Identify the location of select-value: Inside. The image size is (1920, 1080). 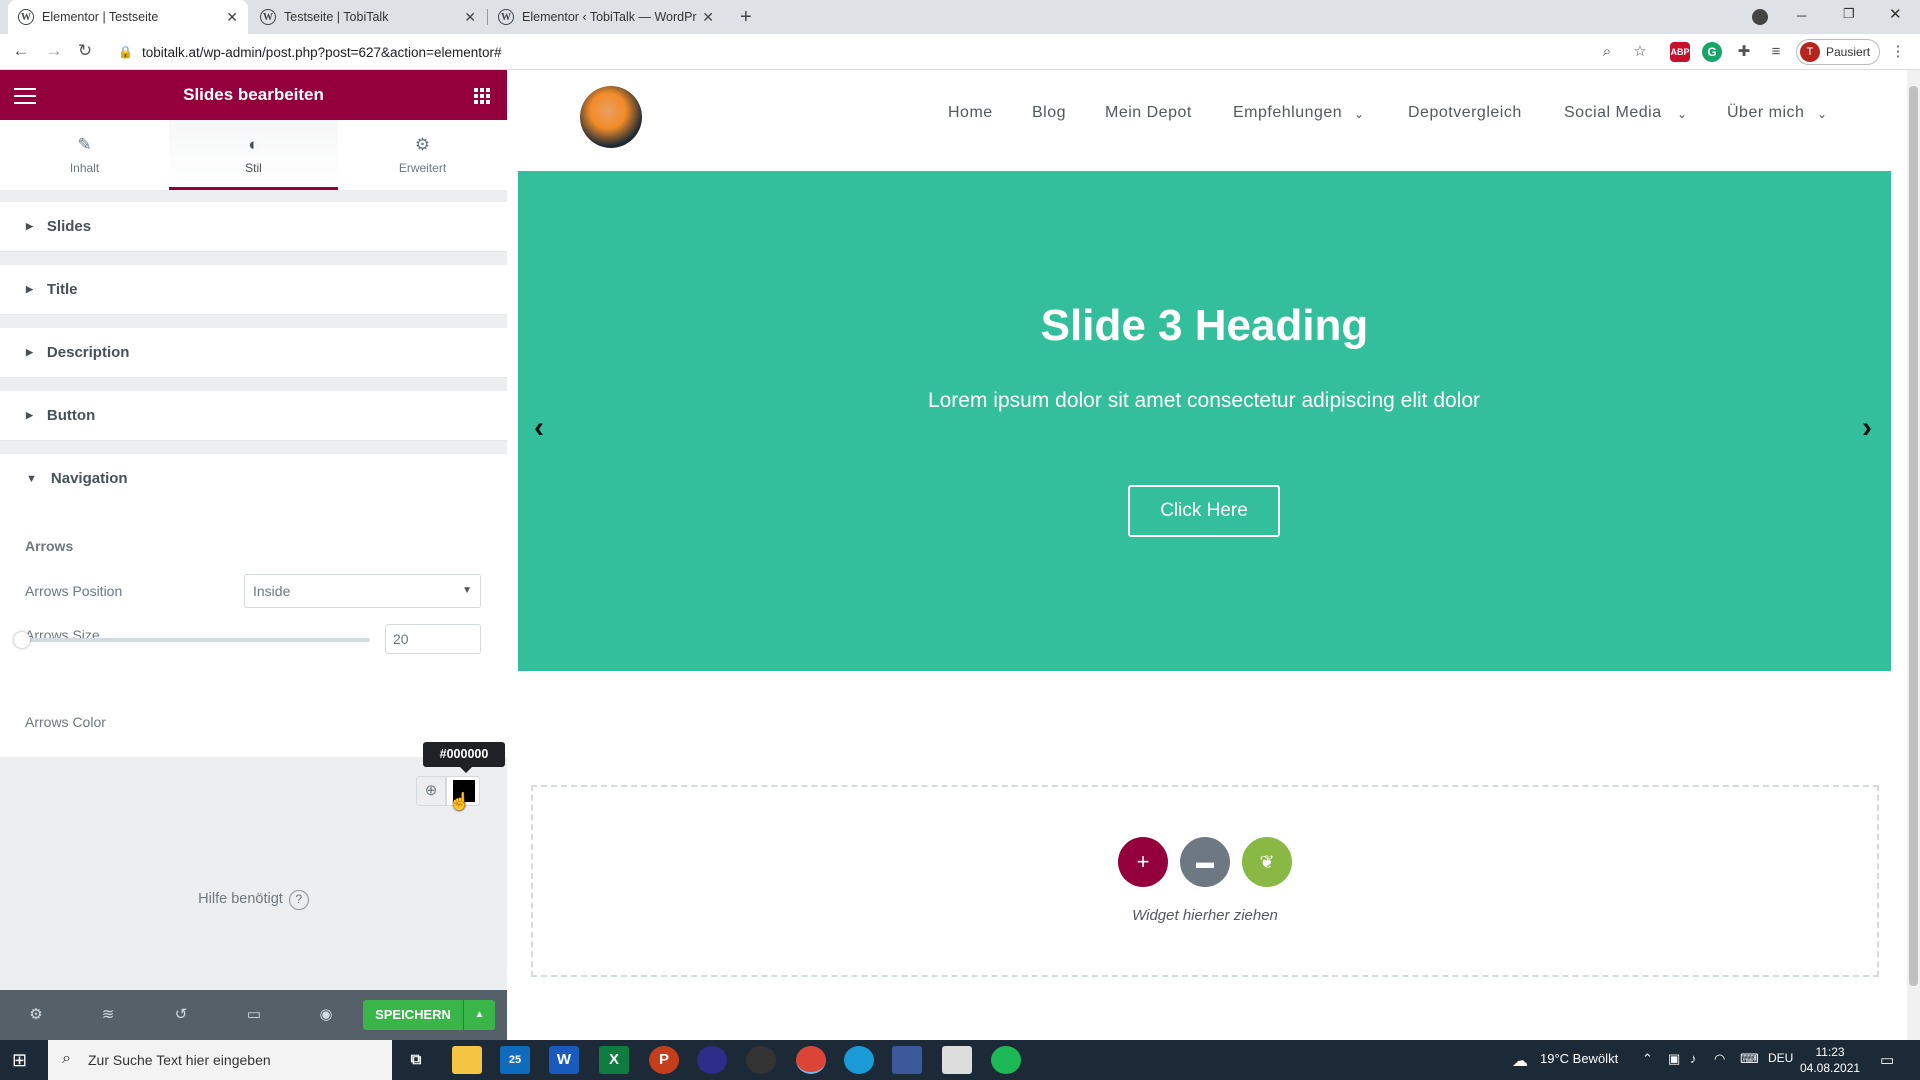
(272, 591).